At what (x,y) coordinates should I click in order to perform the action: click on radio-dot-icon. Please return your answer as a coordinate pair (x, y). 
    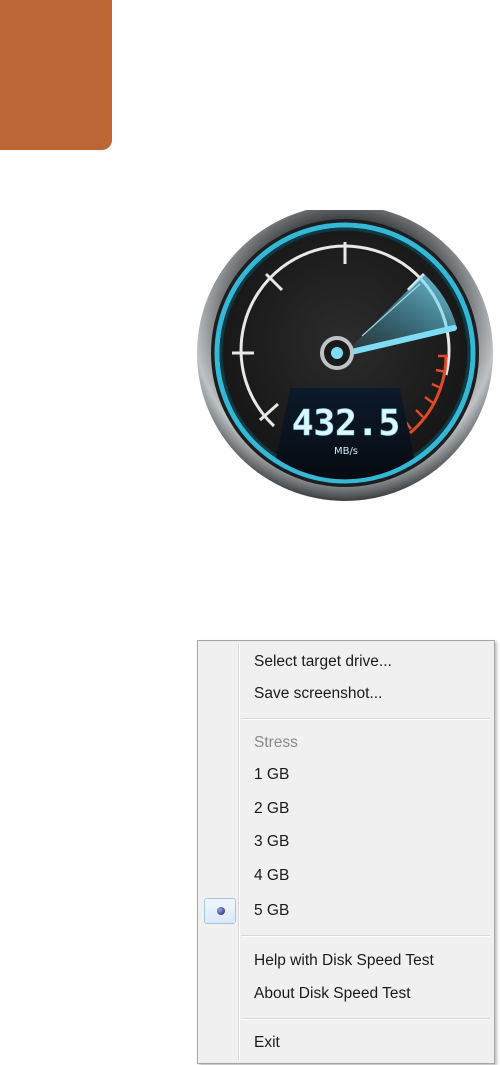
    Looking at the image, I should click on (221, 911).